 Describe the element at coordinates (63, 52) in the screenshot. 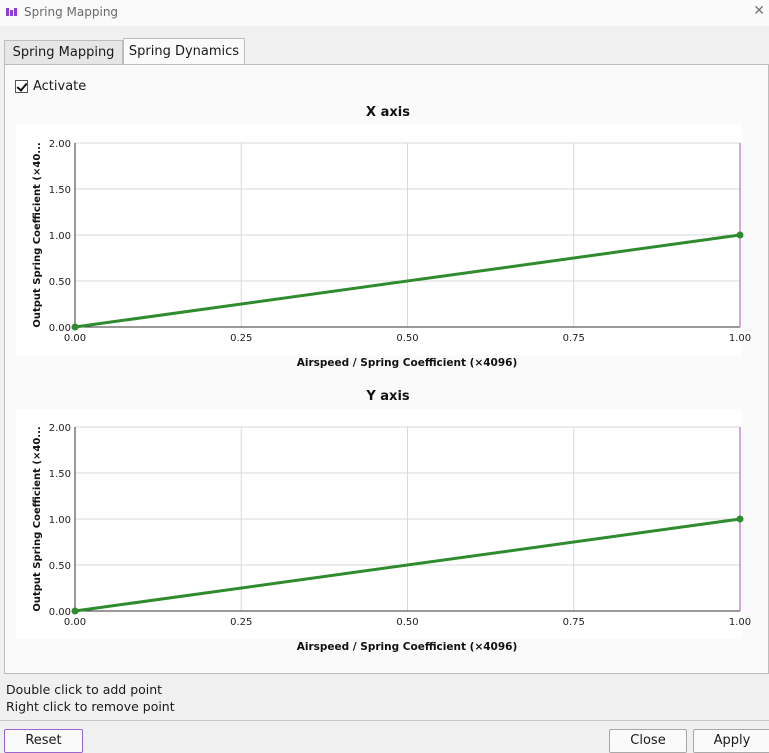

I see `tab-spring-mapping: Spring Mapping` at that location.